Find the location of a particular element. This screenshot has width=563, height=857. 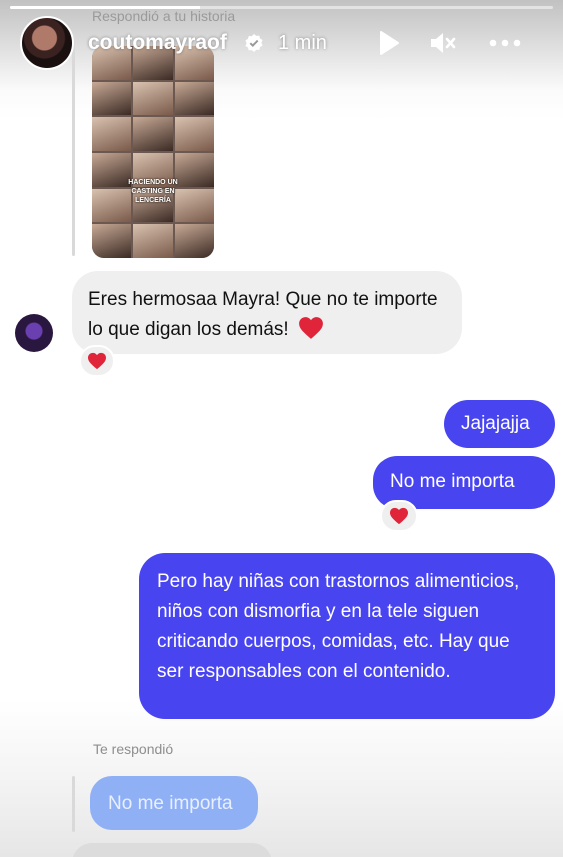

profile-avatar is located at coordinates (47, 43).